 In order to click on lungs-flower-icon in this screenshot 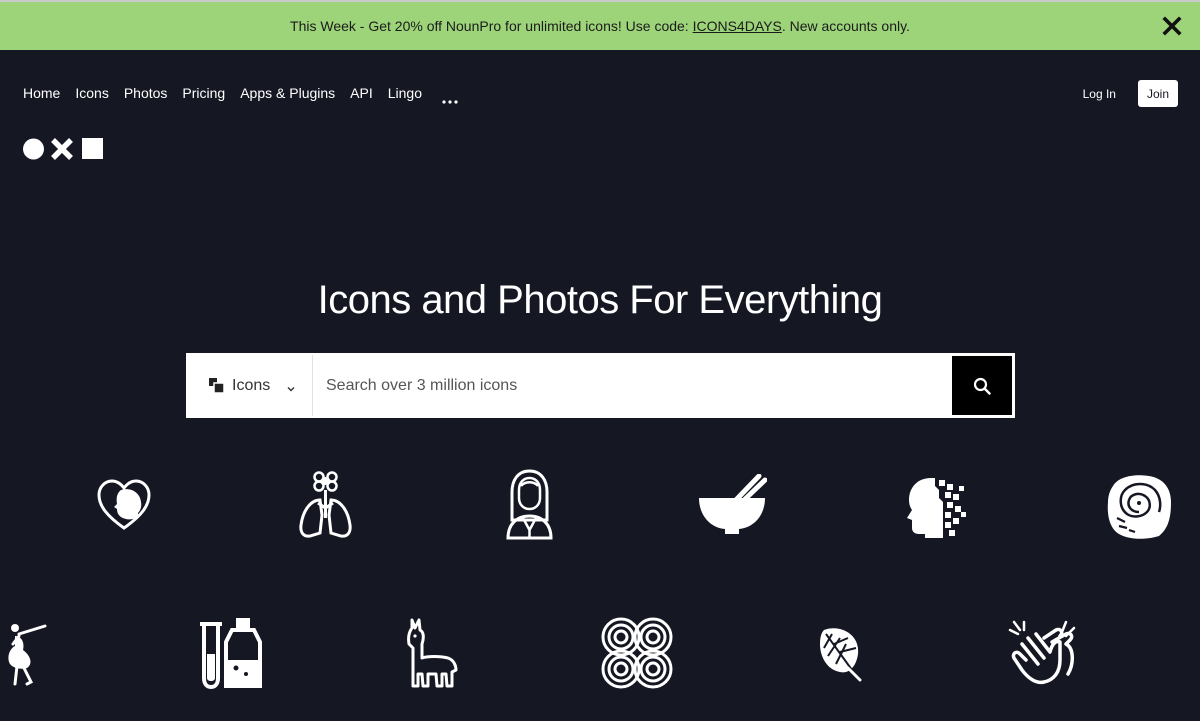, I will do `click(325, 505)`.